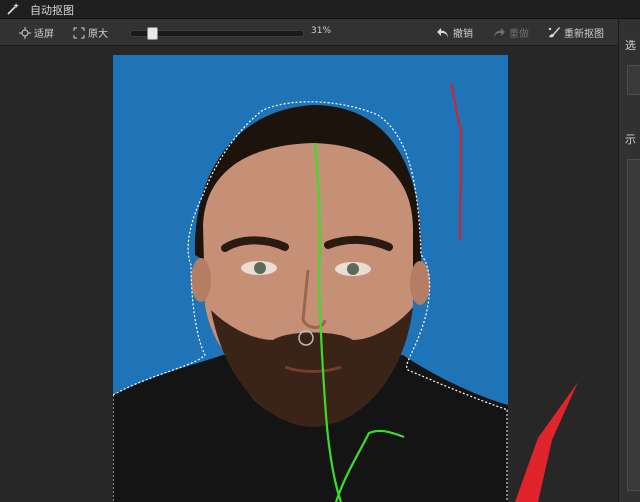  What do you see at coordinates (630, 139) in the screenshot?
I see `right-panel-preview-label: 示` at bounding box center [630, 139].